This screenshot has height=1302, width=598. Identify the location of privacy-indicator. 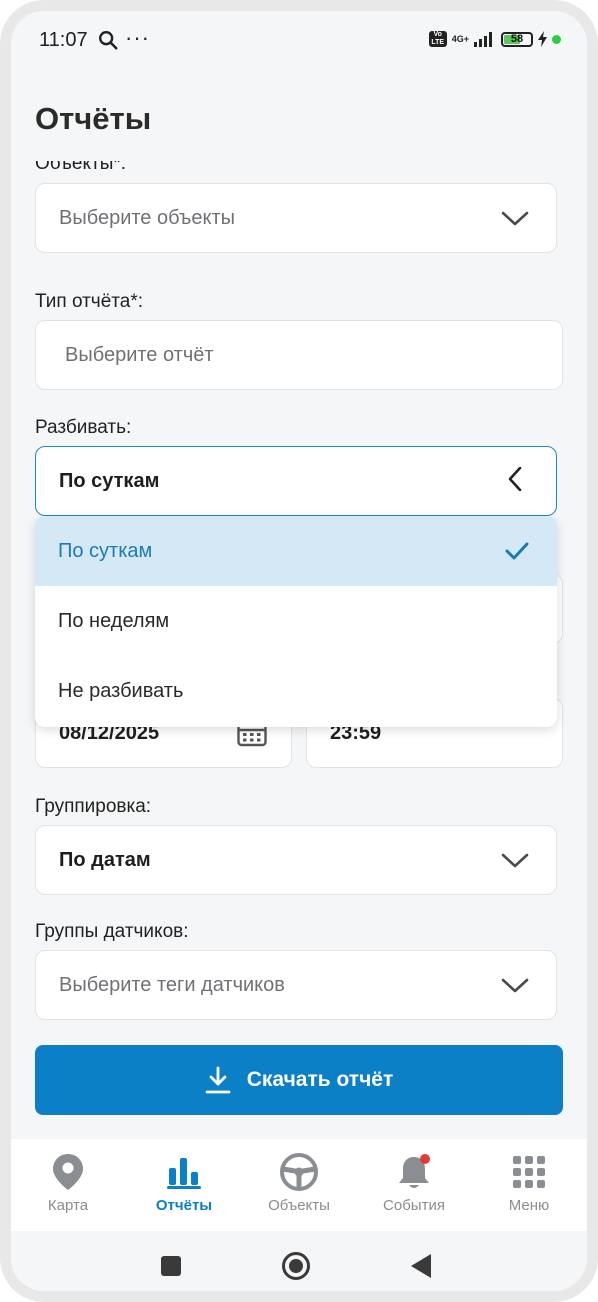
(556, 39).